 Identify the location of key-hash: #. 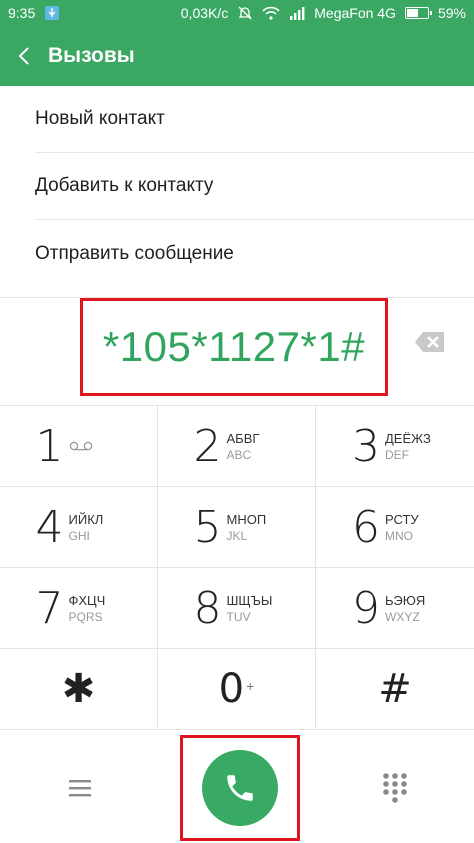
(395, 689).